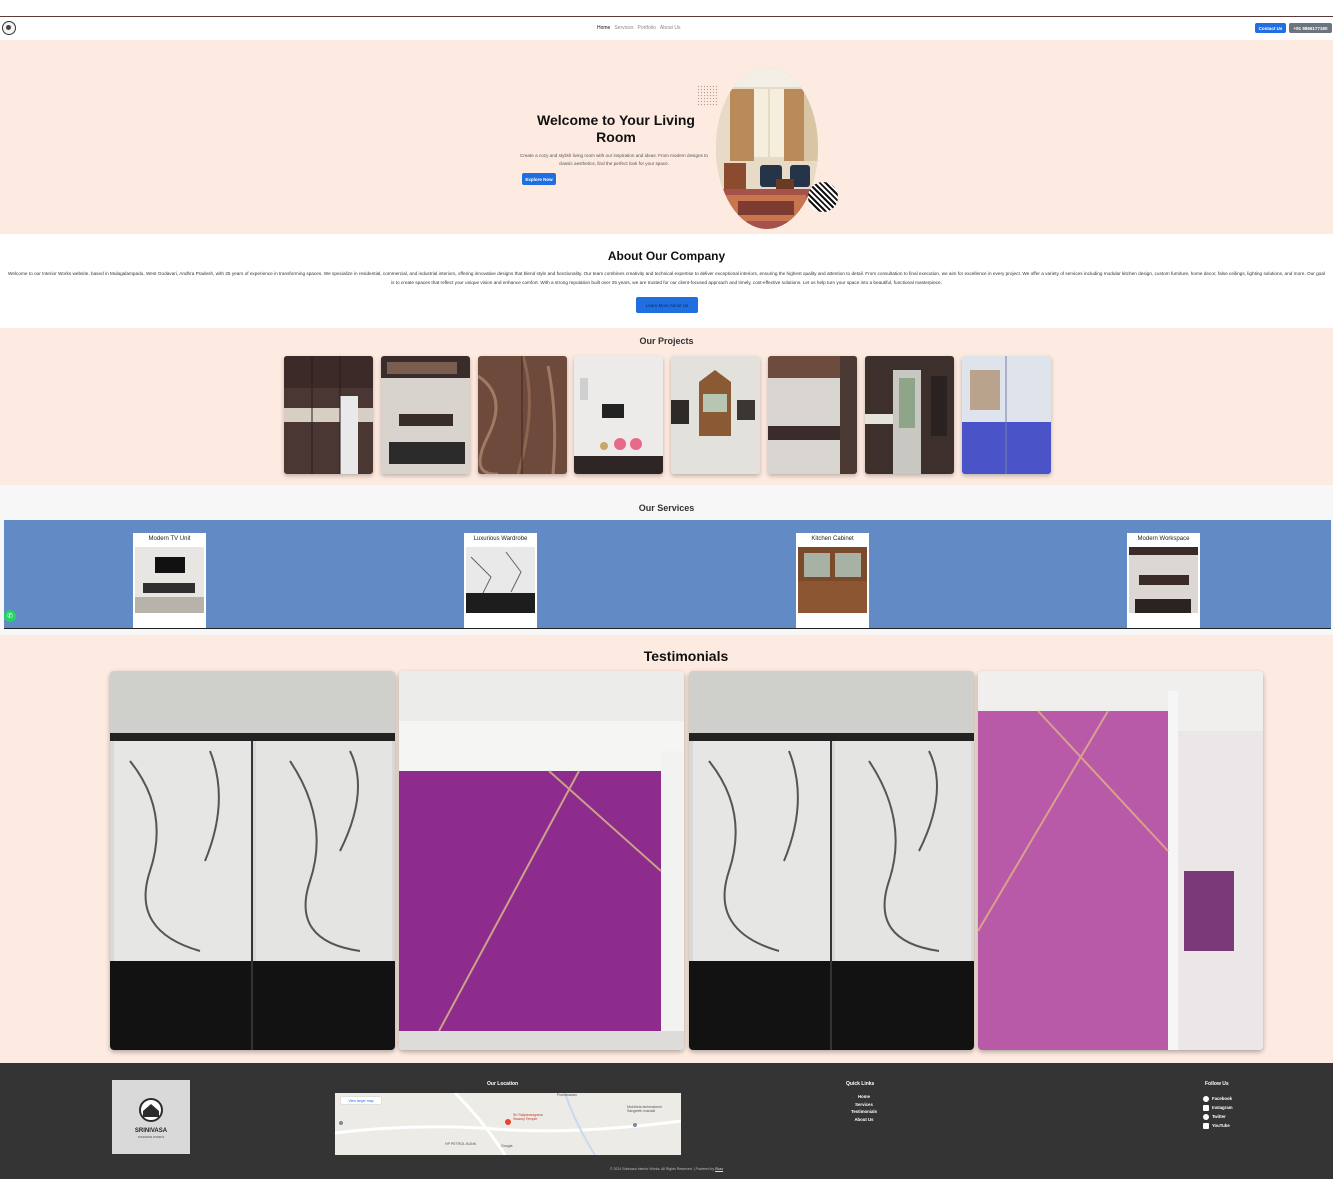  I want to click on nav-link-portfolio: Portfolio, so click(647, 28).